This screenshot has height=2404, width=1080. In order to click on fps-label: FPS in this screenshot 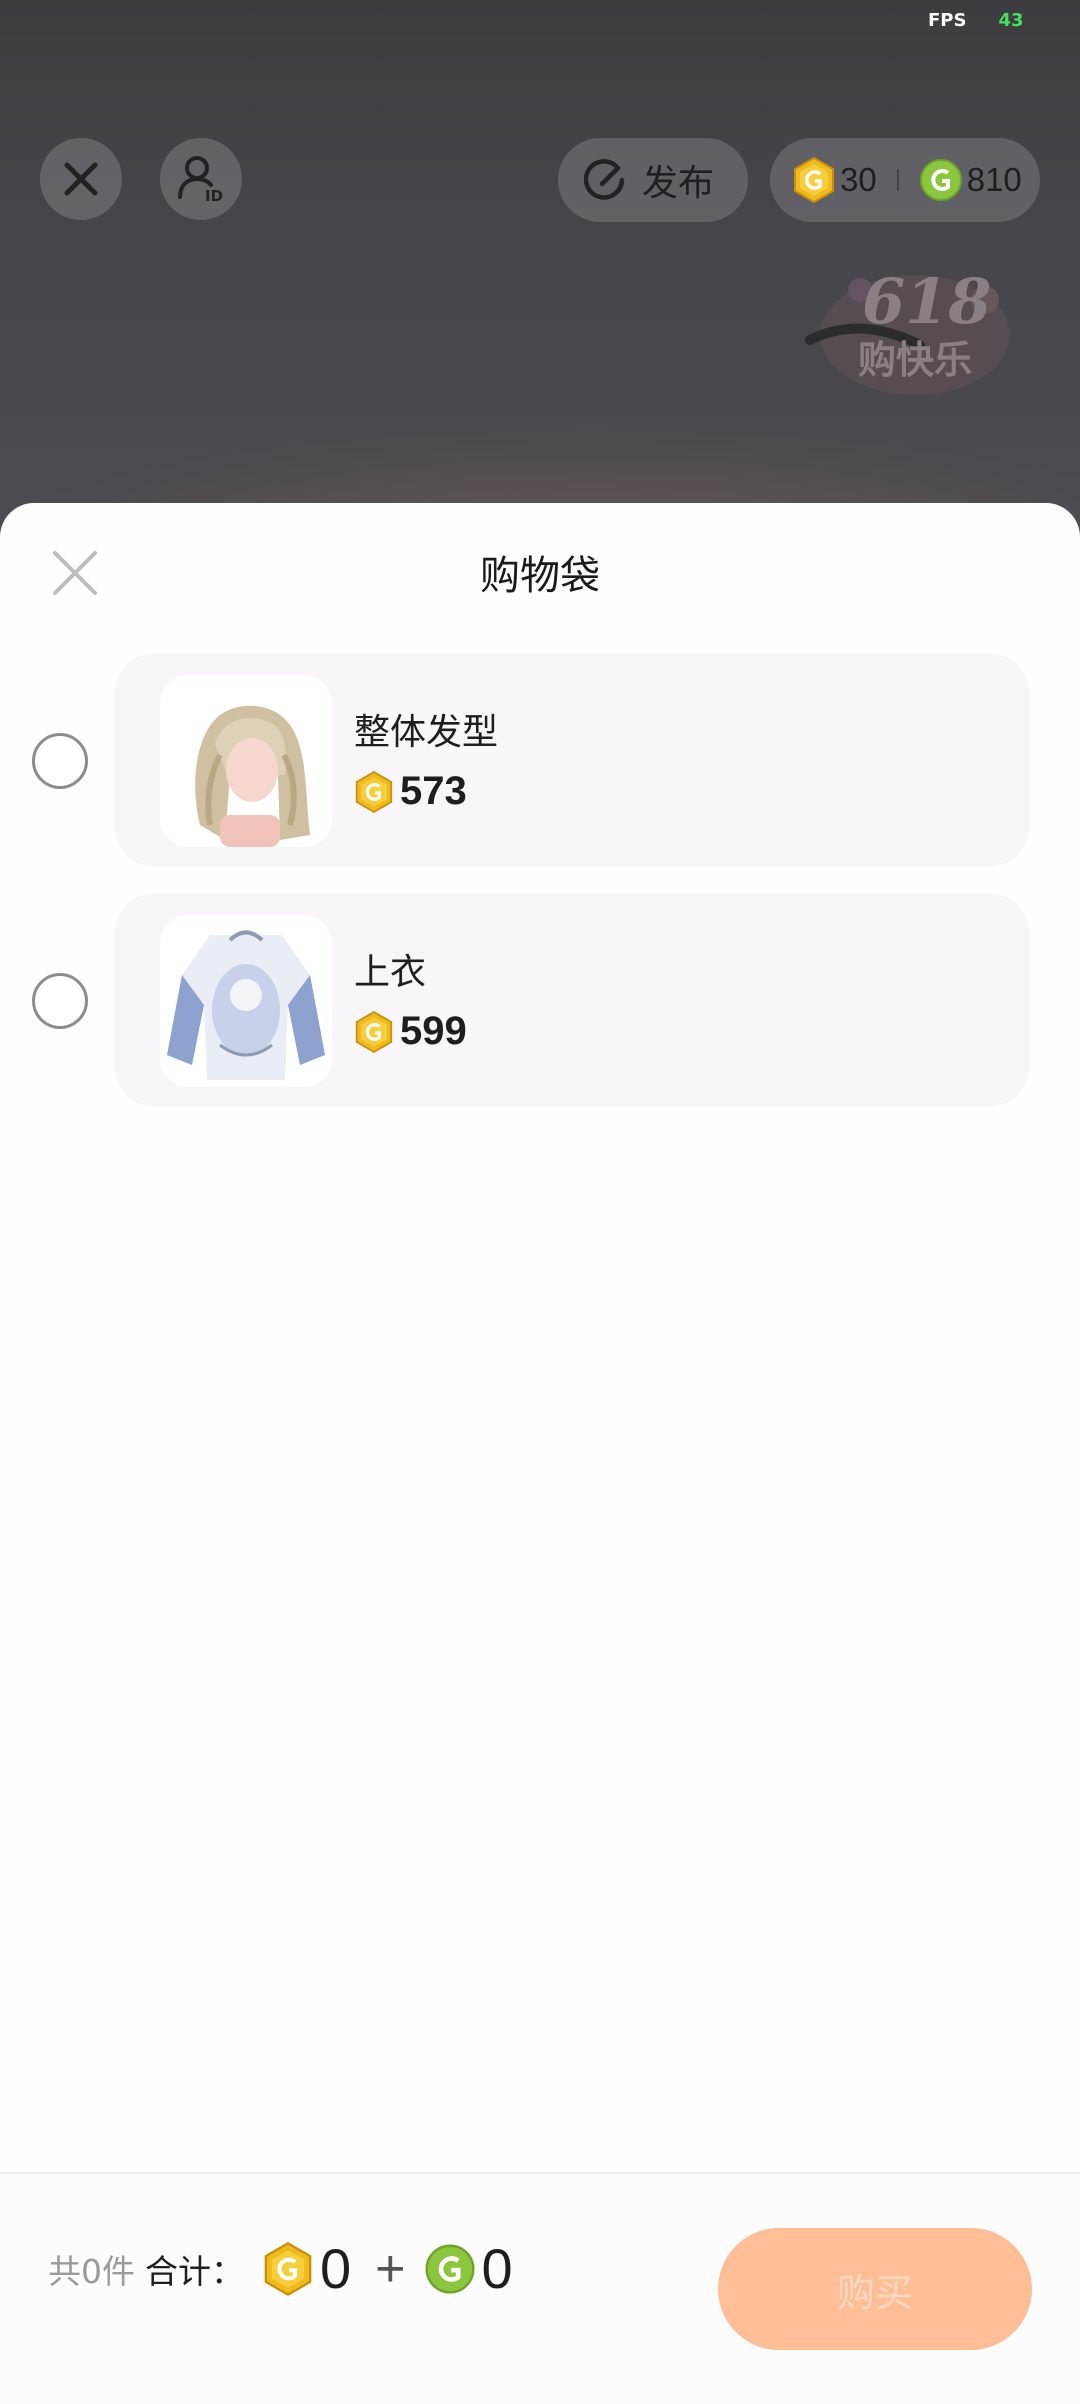, I will do `click(947, 20)`.